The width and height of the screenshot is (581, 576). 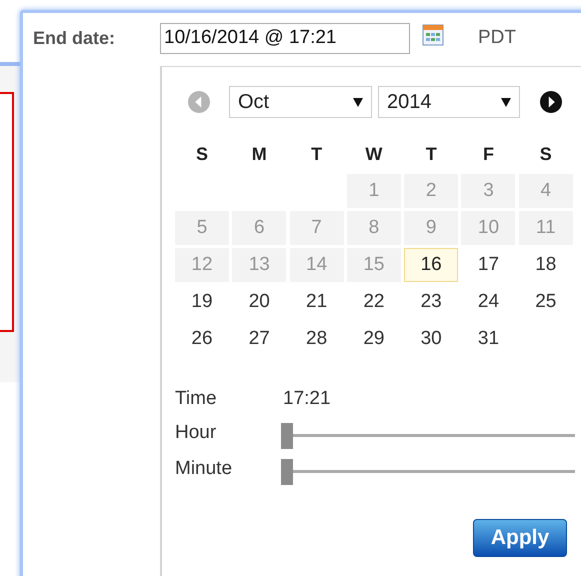 What do you see at coordinates (431, 302) in the screenshot?
I see `calendar-day: 23` at bounding box center [431, 302].